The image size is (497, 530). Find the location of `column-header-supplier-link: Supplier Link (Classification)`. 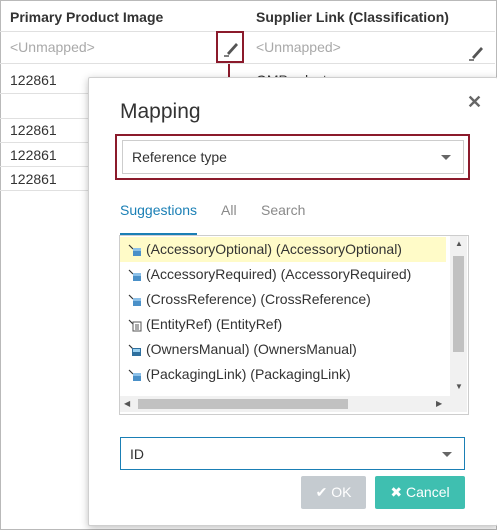

column-header-supplier-link: Supplier Link (Classification) is located at coordinates (352, 17).